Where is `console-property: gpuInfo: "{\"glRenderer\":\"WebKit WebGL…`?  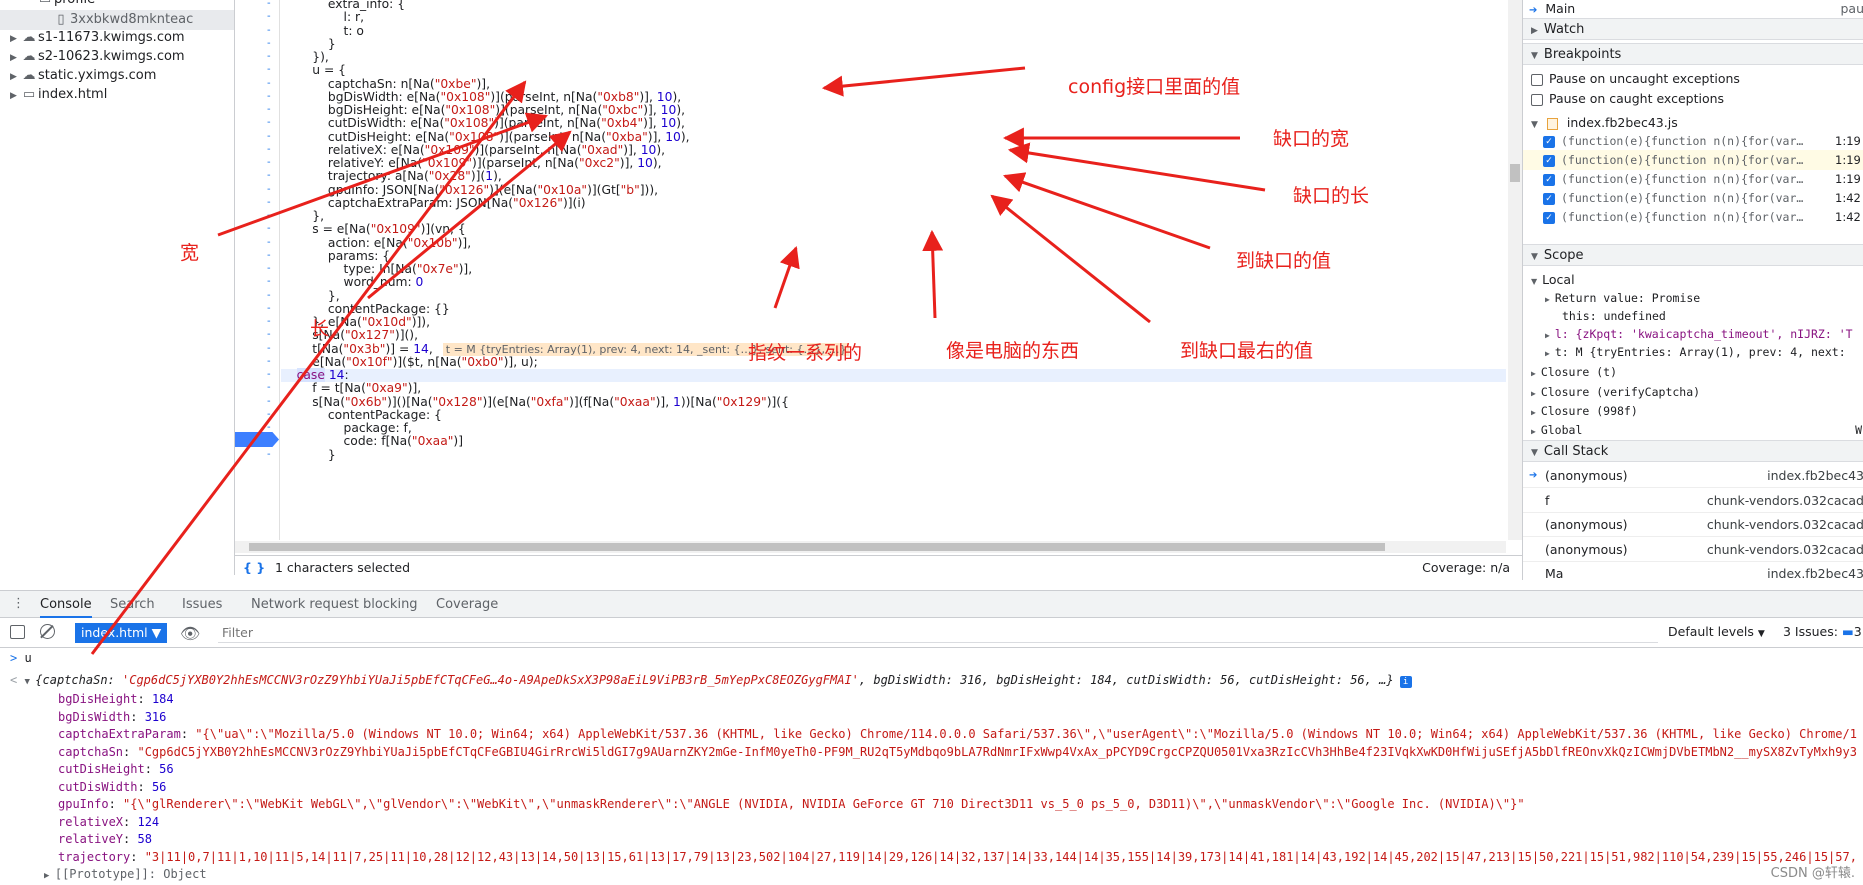 console-property: gpuInfo: "{\"glRenderer\":\"WebKit WebGL… is located at coordinates (791, 804).